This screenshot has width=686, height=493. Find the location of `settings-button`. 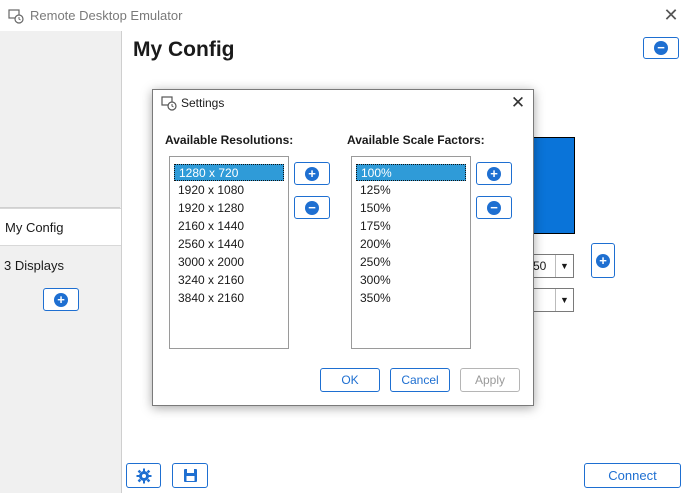

settings-button is located at coordinates (143, 475).